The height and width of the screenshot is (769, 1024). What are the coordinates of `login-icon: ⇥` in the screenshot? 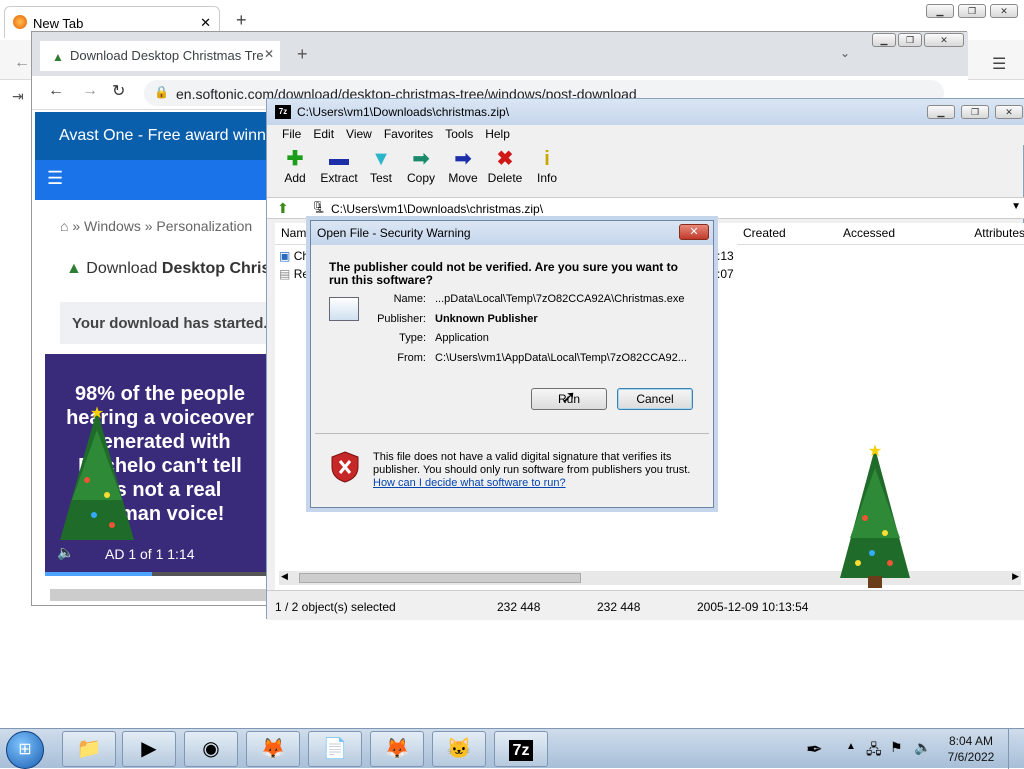 It's located at (18, 96).